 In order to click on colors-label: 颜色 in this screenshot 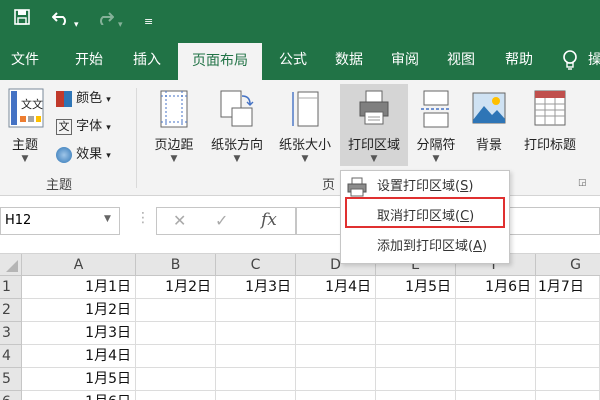, I will do `click(89, 98)`.